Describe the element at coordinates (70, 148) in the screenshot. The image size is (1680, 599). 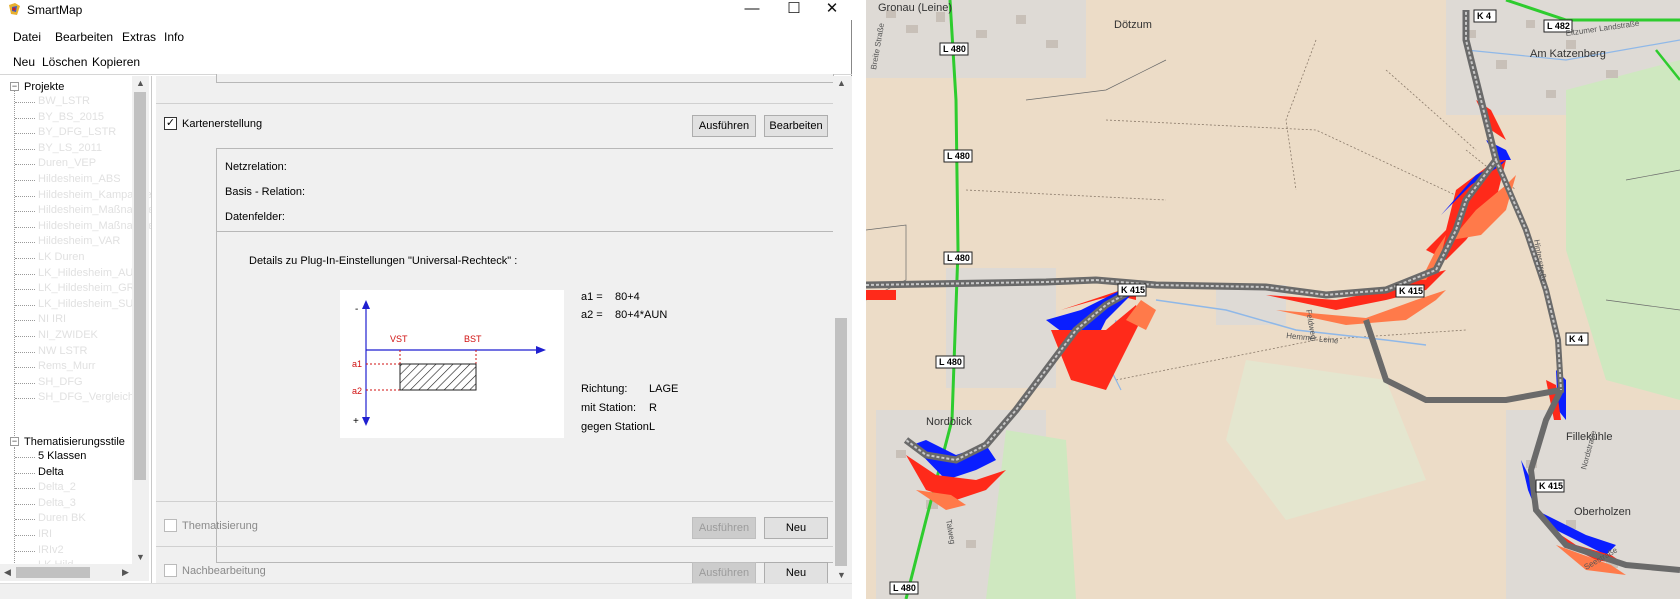
I see `tree-item-project: BY_LS_2011` at that location.